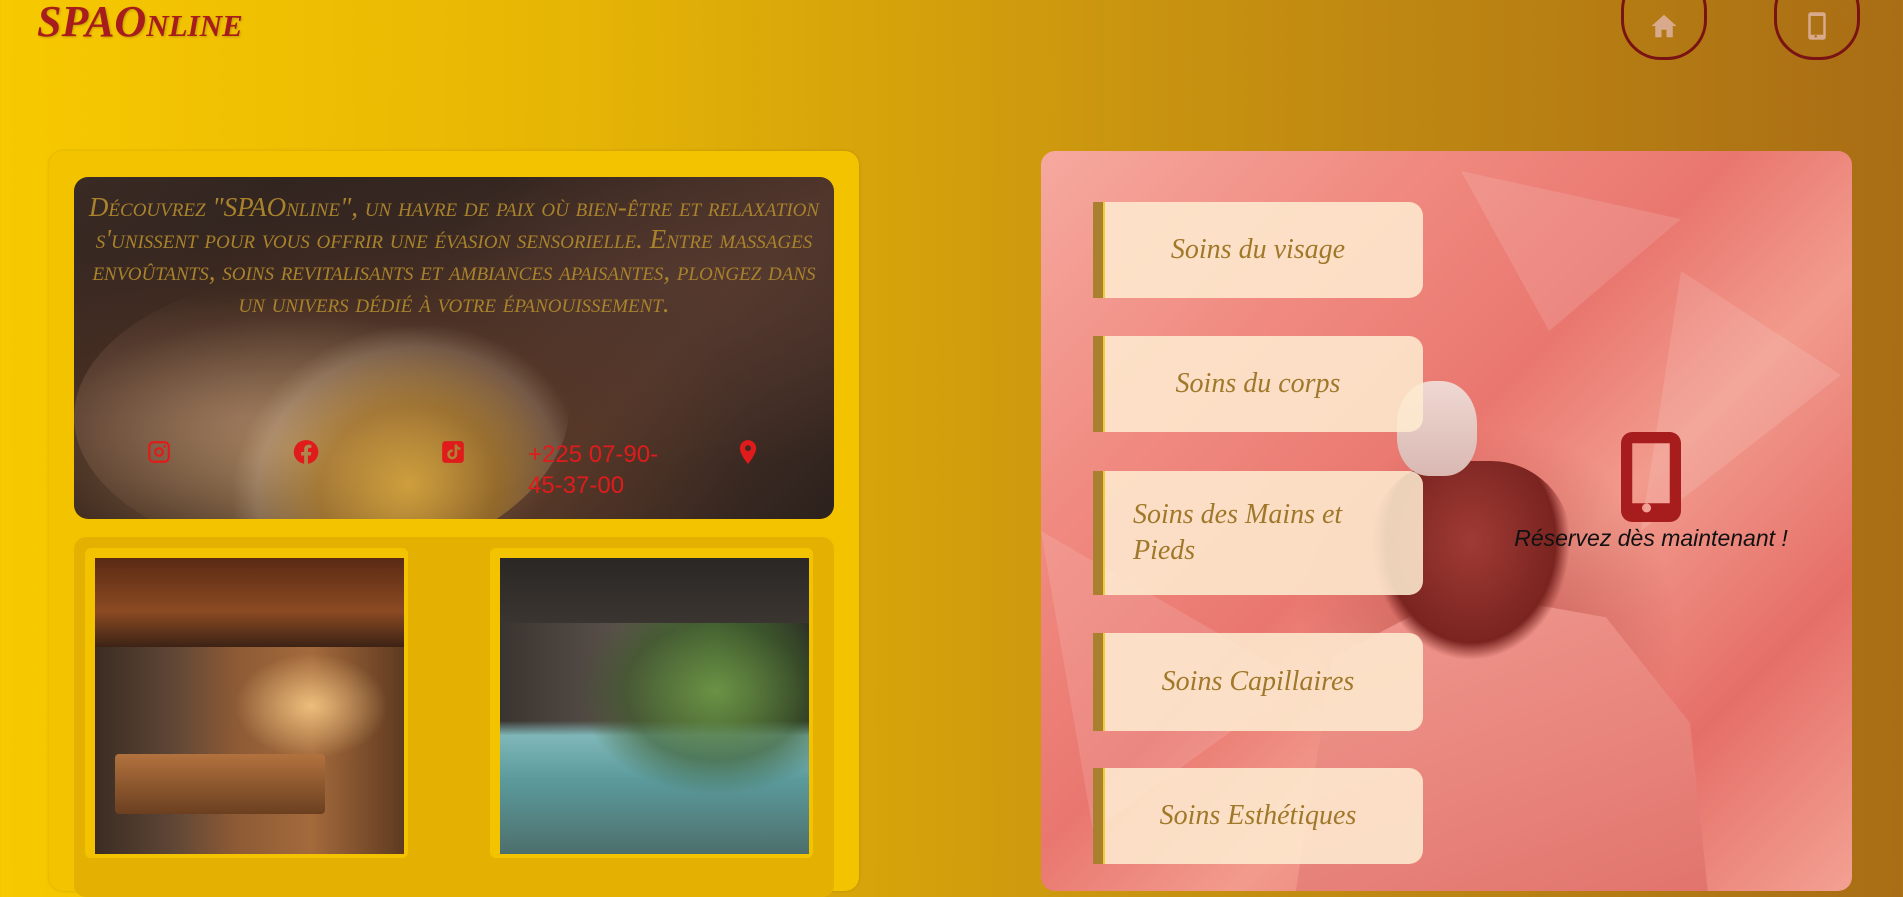  What do you see at coordinates (608, 470) in the screenshot?
I see `phone-number-link: +225 07-90-45-37-00` at bounding box center [608, 470].